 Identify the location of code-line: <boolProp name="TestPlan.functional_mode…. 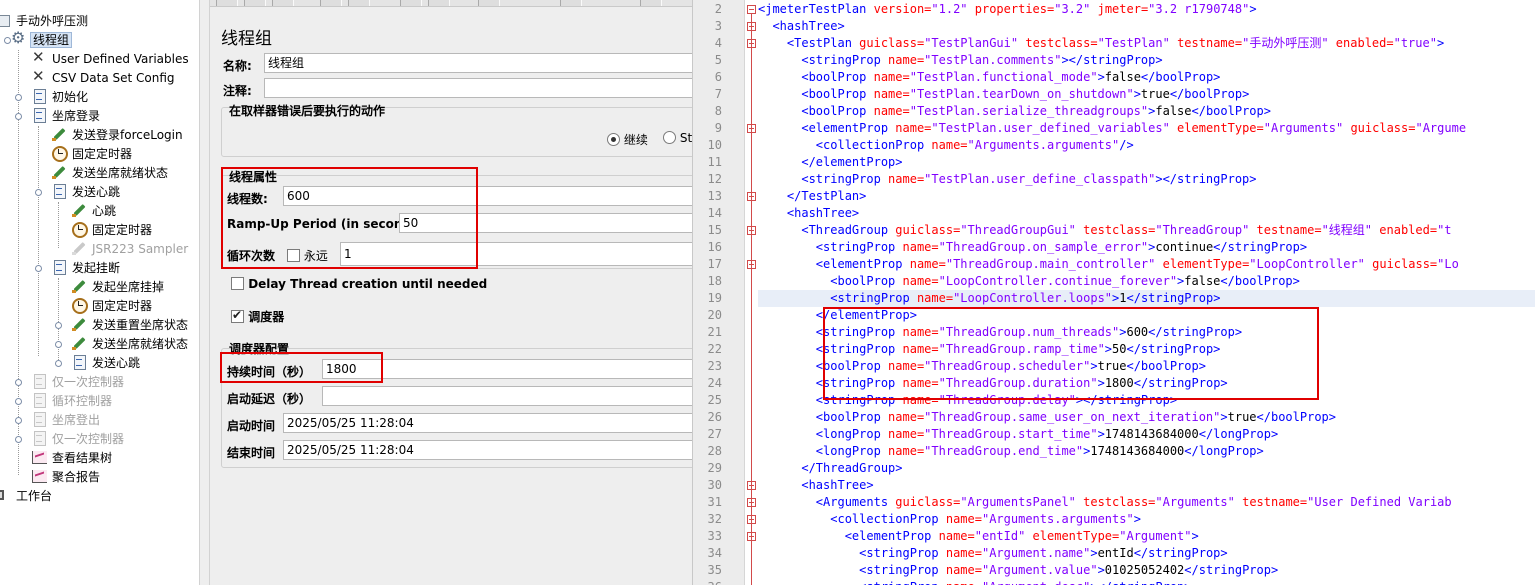
(1146, 77).